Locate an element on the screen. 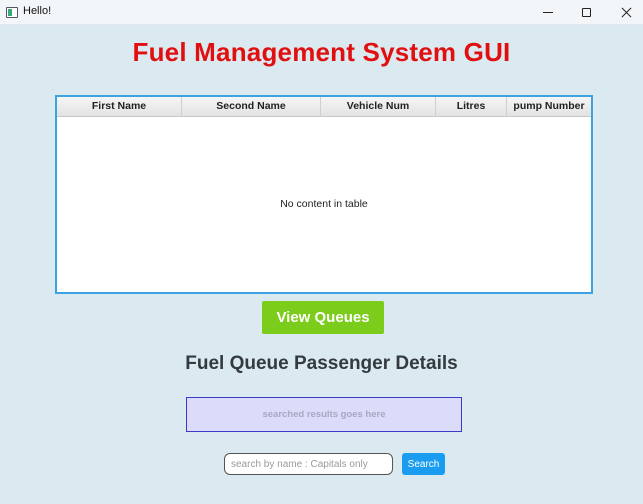 Image resolution: width=643 pixels, height=504 pixels. close-button is located at coordinates (624, 12).